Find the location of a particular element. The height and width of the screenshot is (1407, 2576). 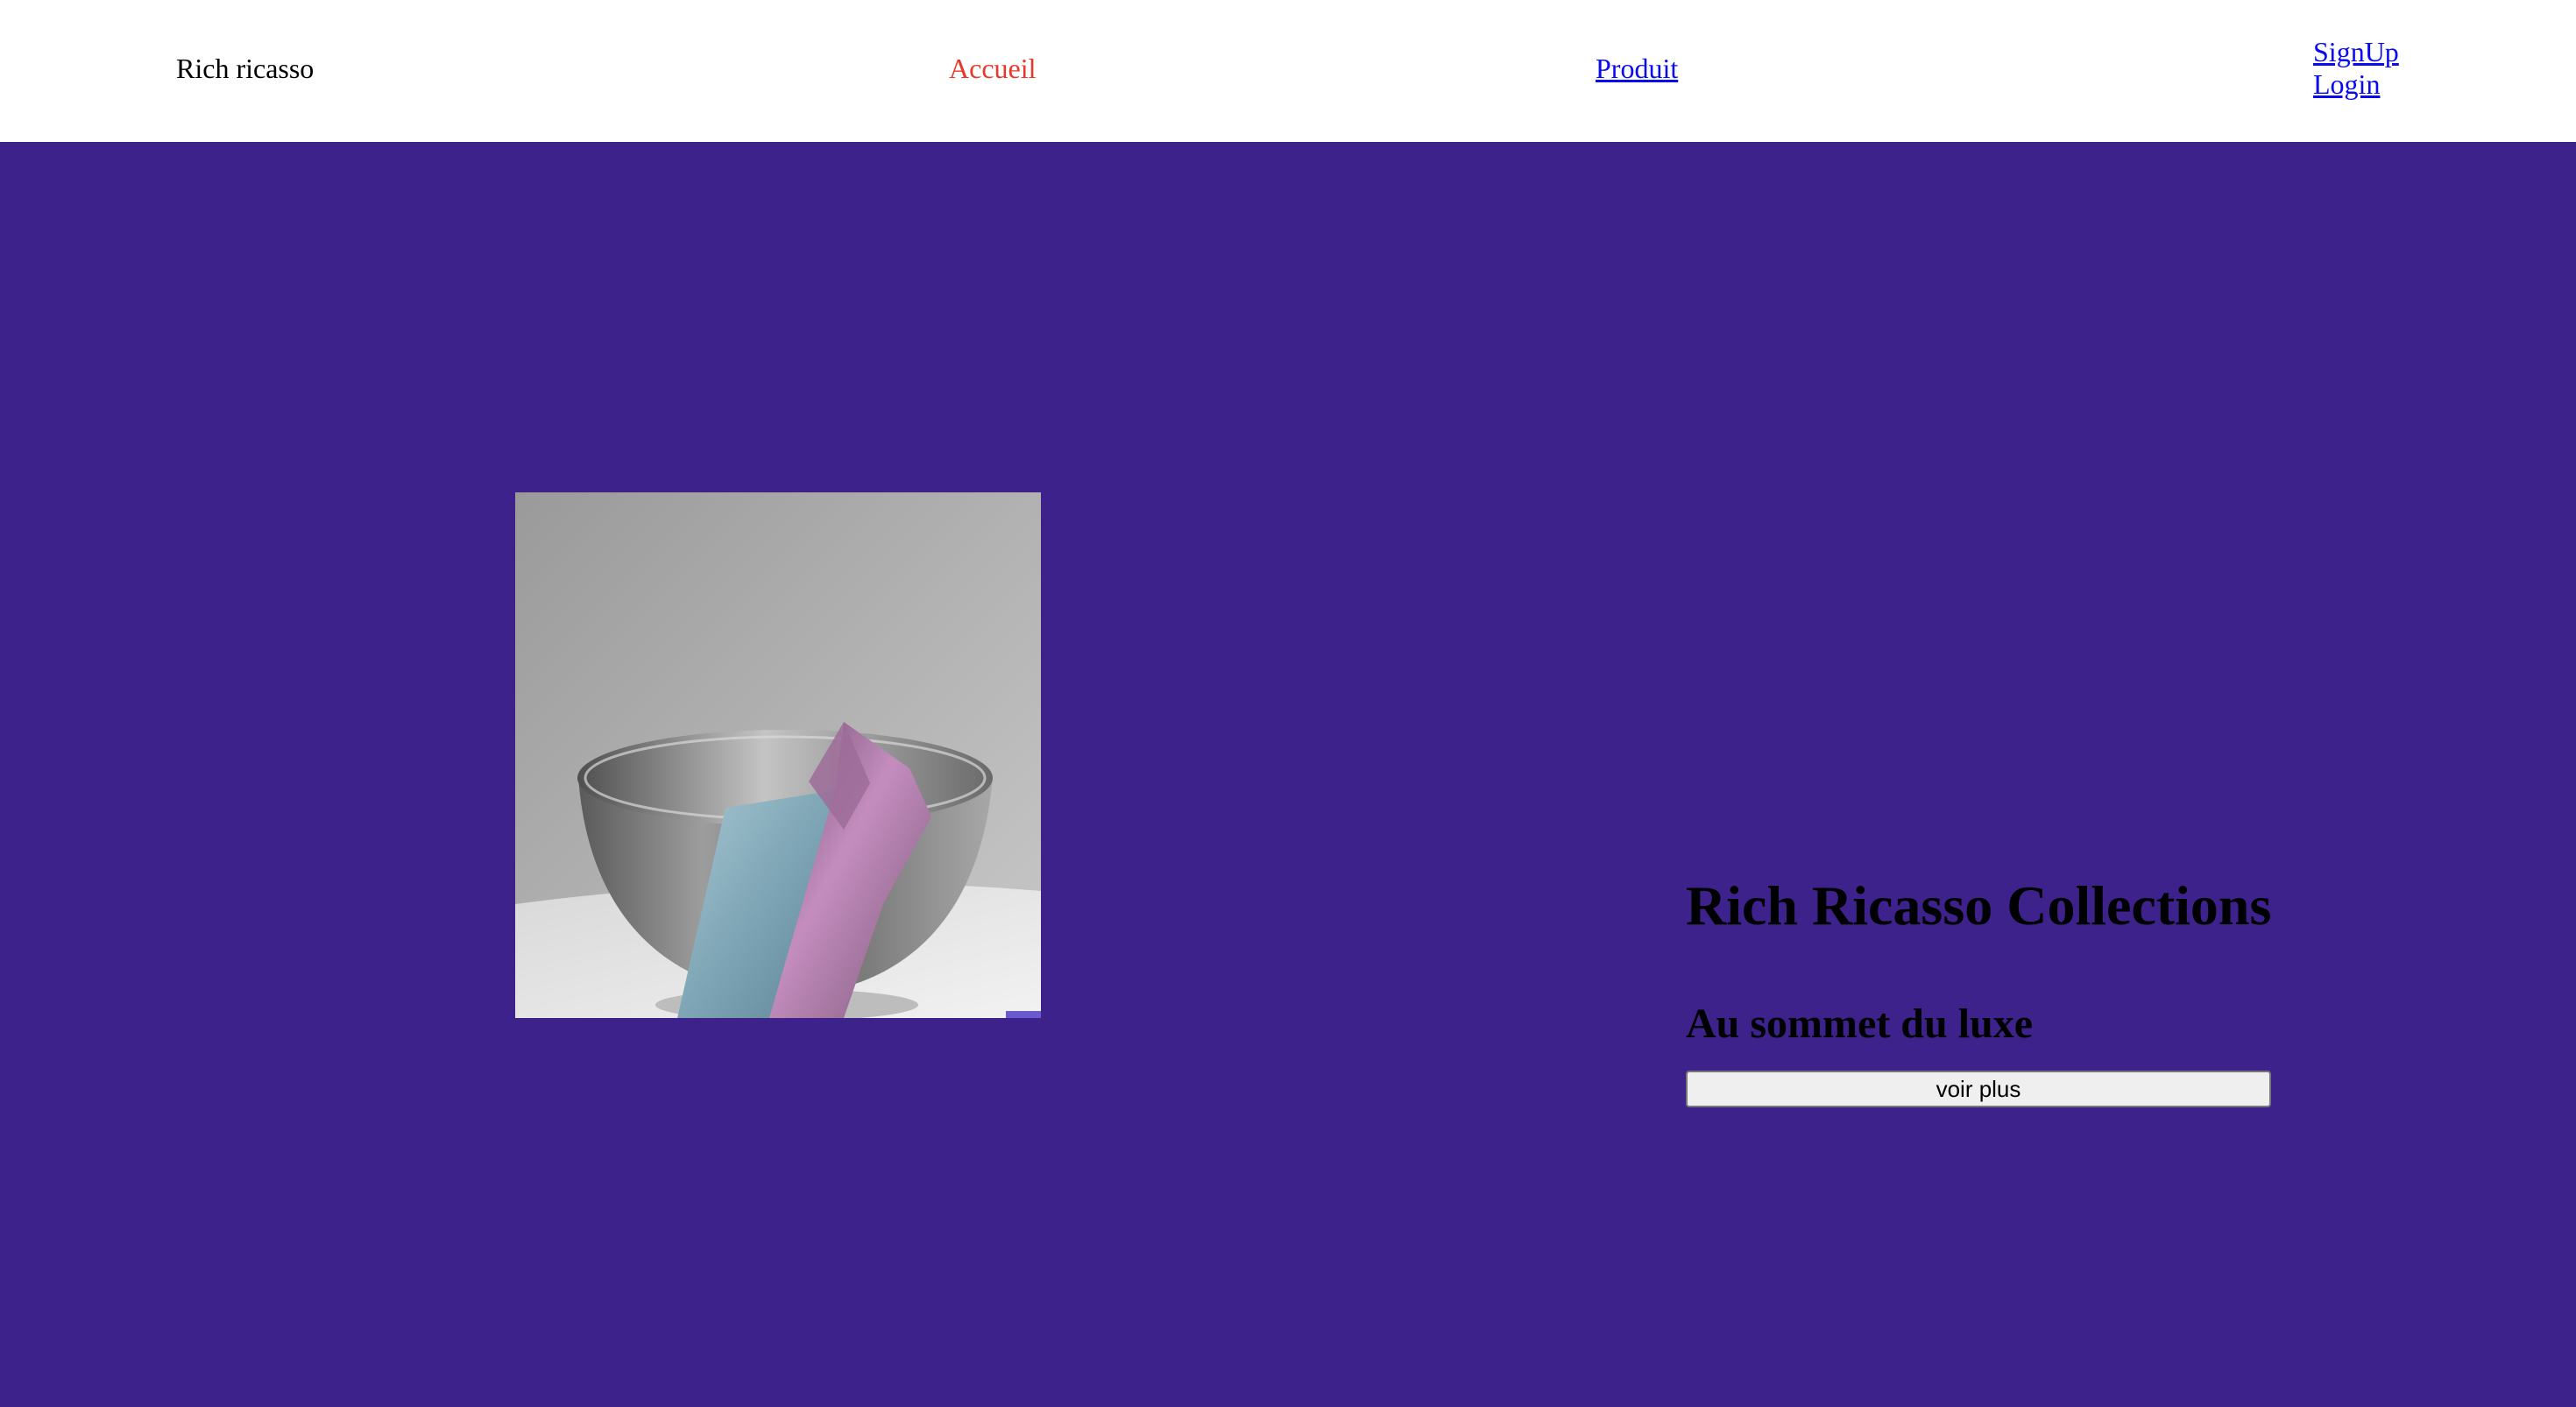

voir-plus-button: voir plus is located at coordinates (1978, 1089).